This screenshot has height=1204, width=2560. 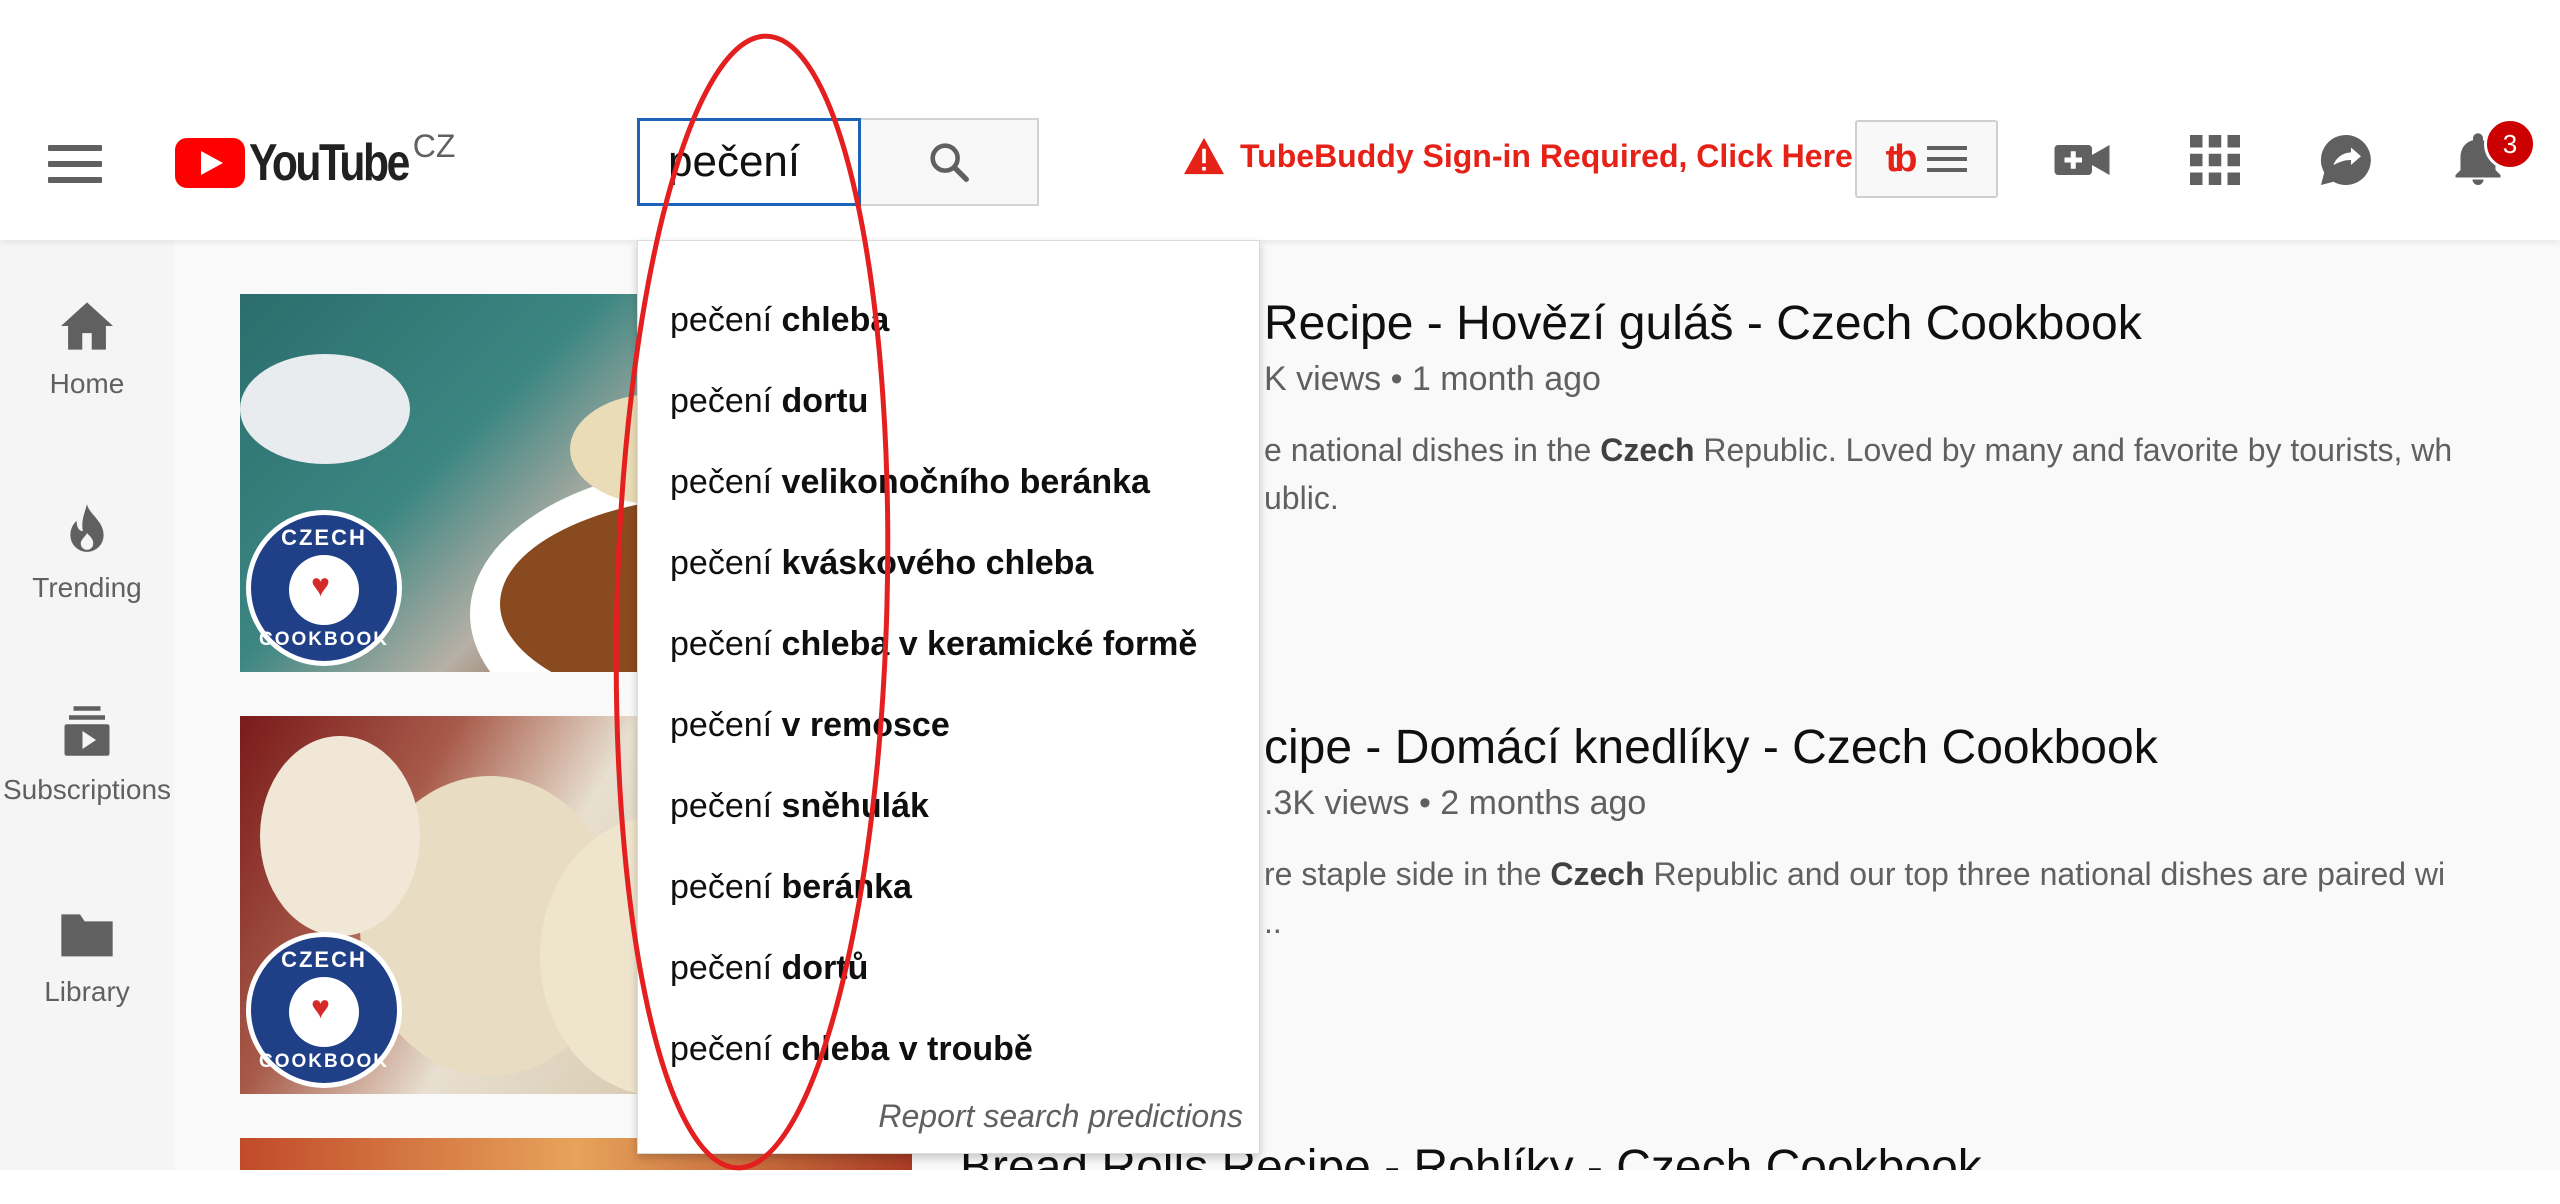 What do you see at coordinates (989, 644) in the screenshot?
I see `suggestion-completion: chleba v keramické formě` at bounding box center [989, 644].